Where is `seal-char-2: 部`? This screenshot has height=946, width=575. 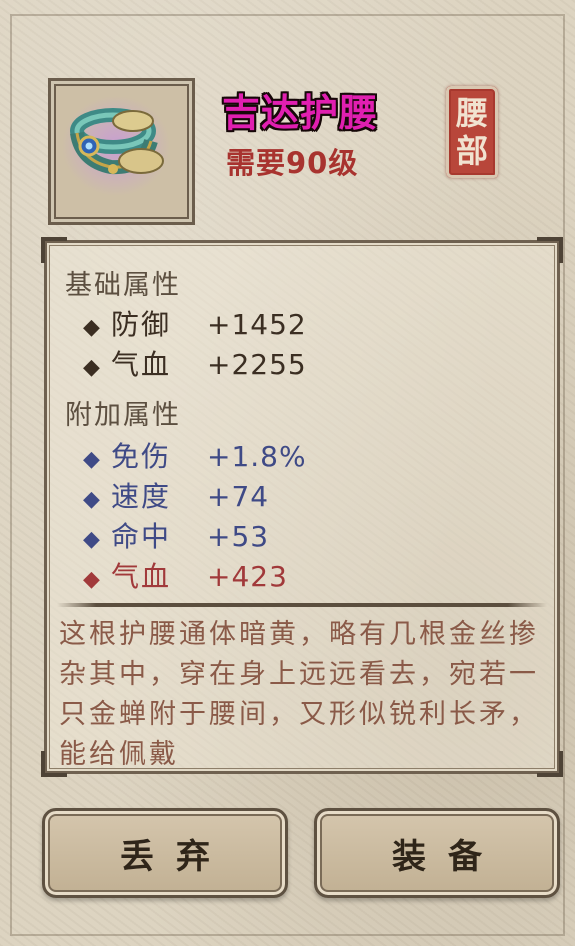 seal-char-2: 部 is located at coordinates (471, 151).